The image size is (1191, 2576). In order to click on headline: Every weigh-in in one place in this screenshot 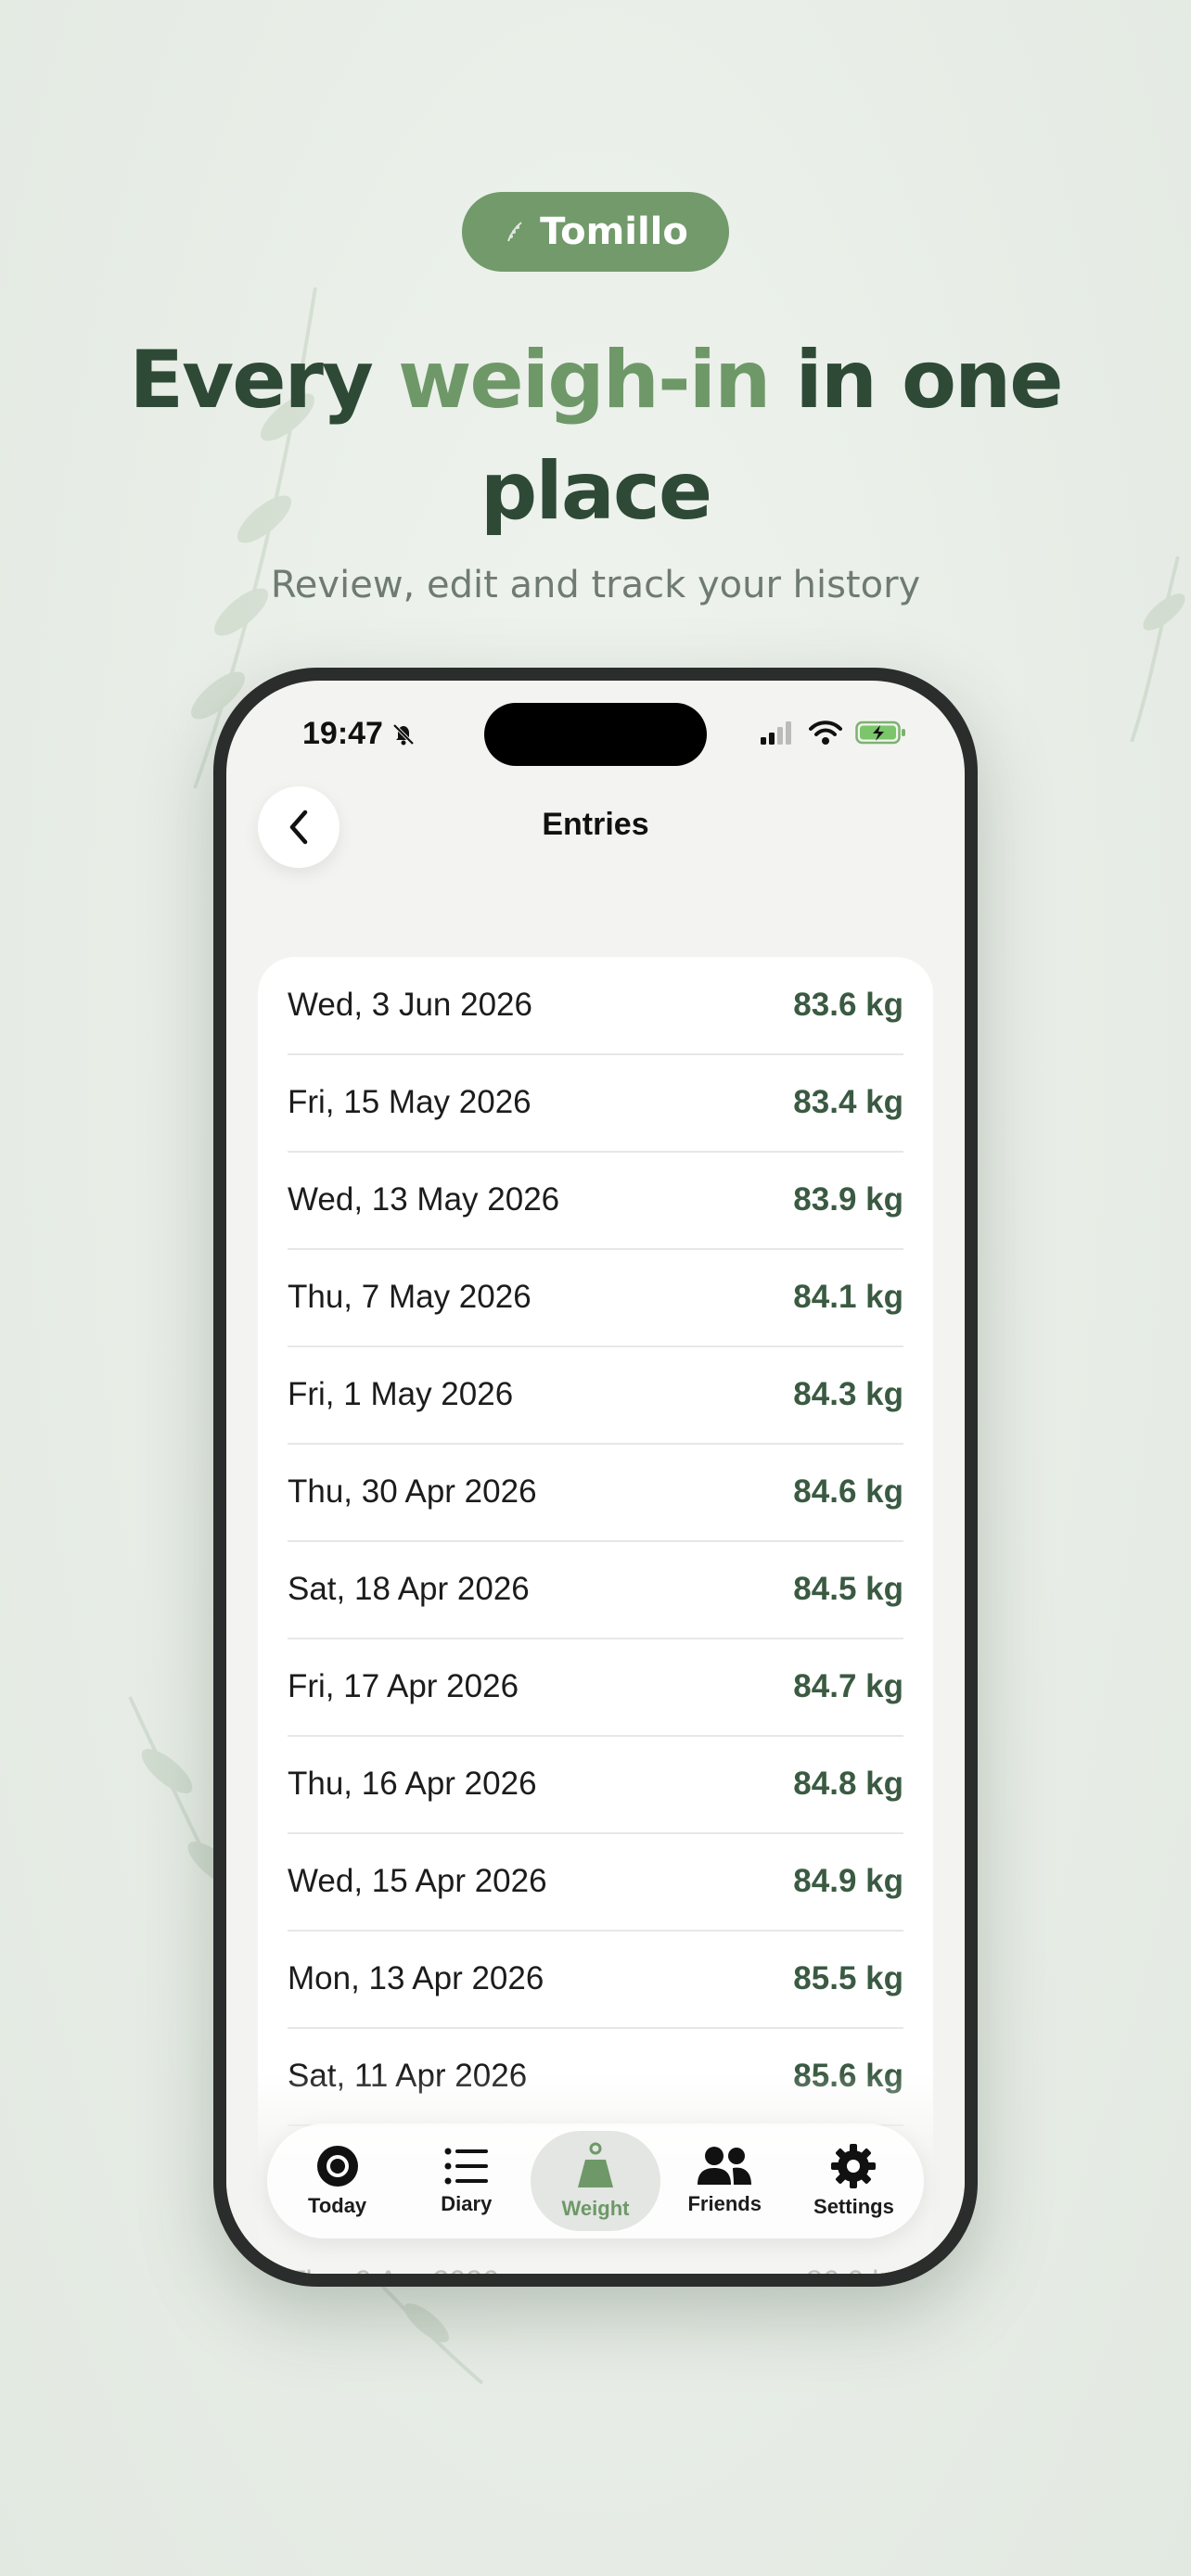, I will do `click(595, 436)`.